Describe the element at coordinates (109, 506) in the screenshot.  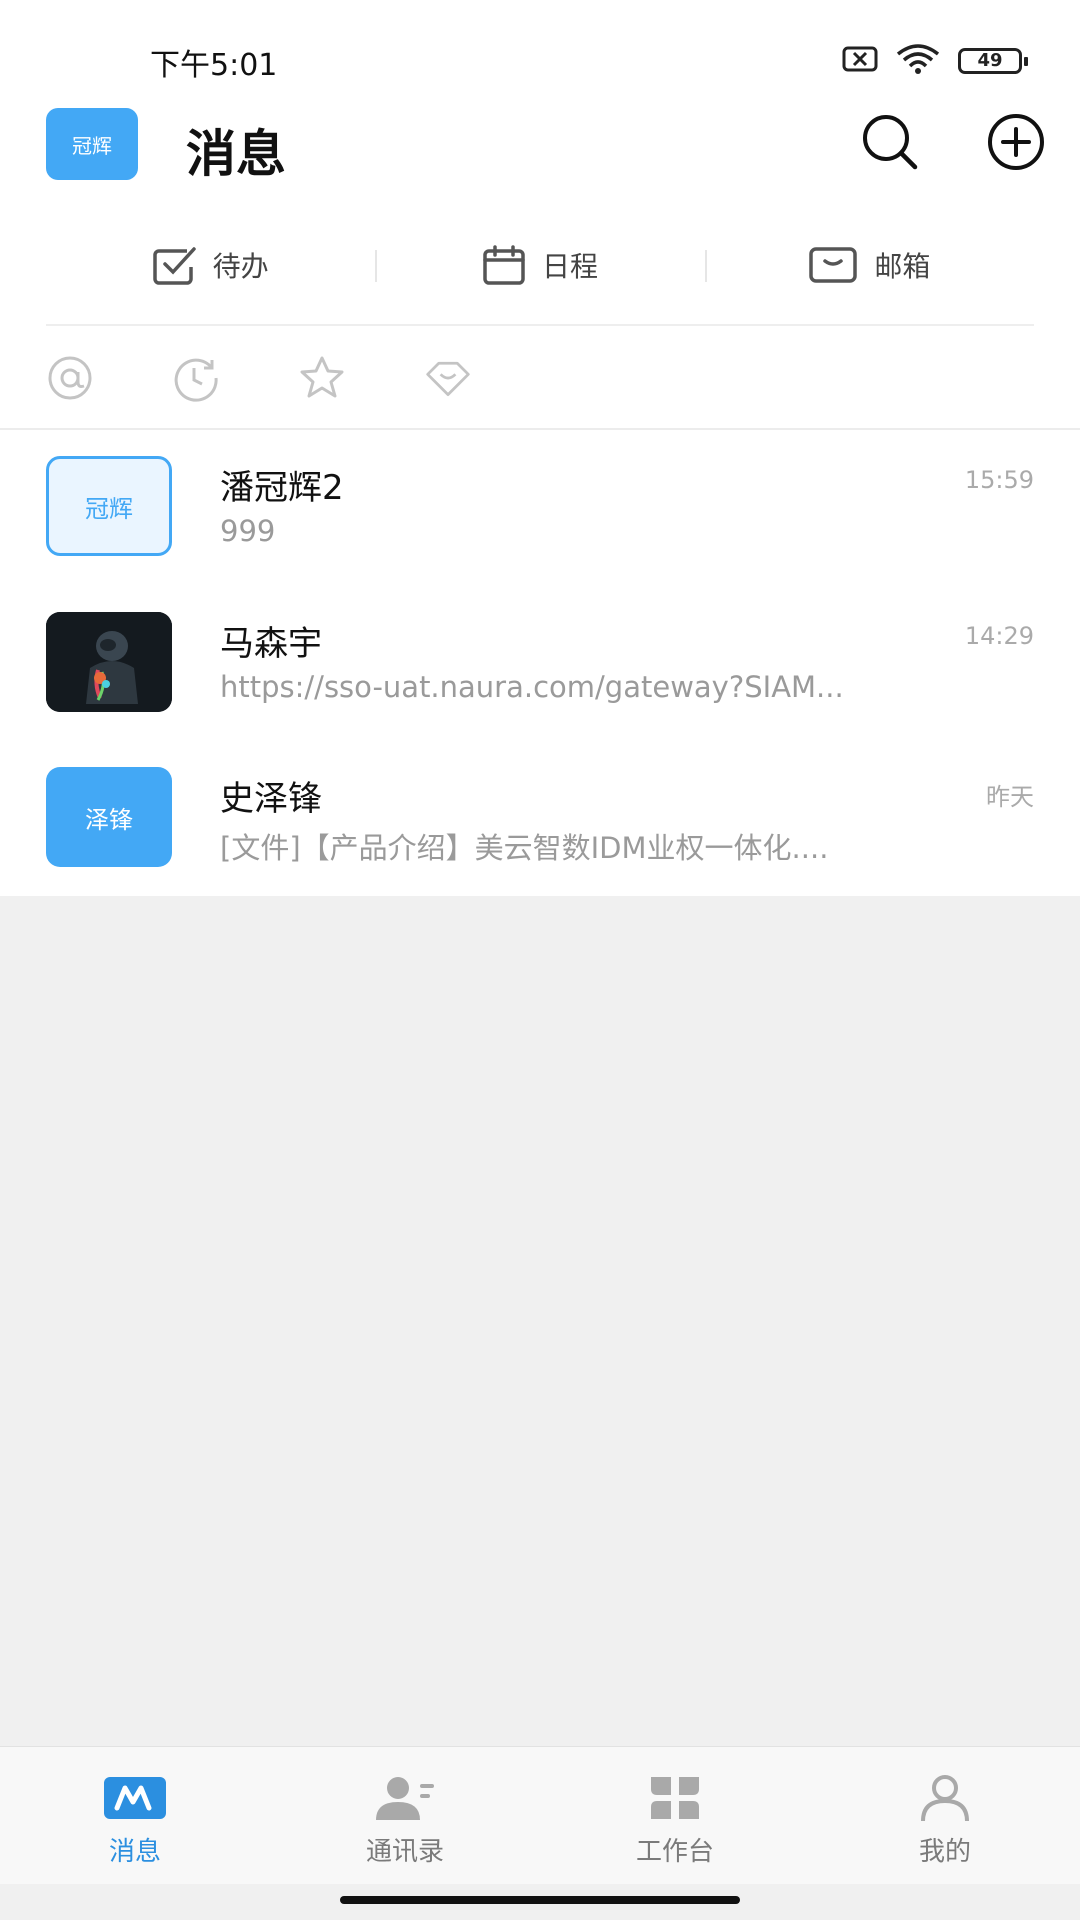
I see `avatar: 冠辉` at that location.